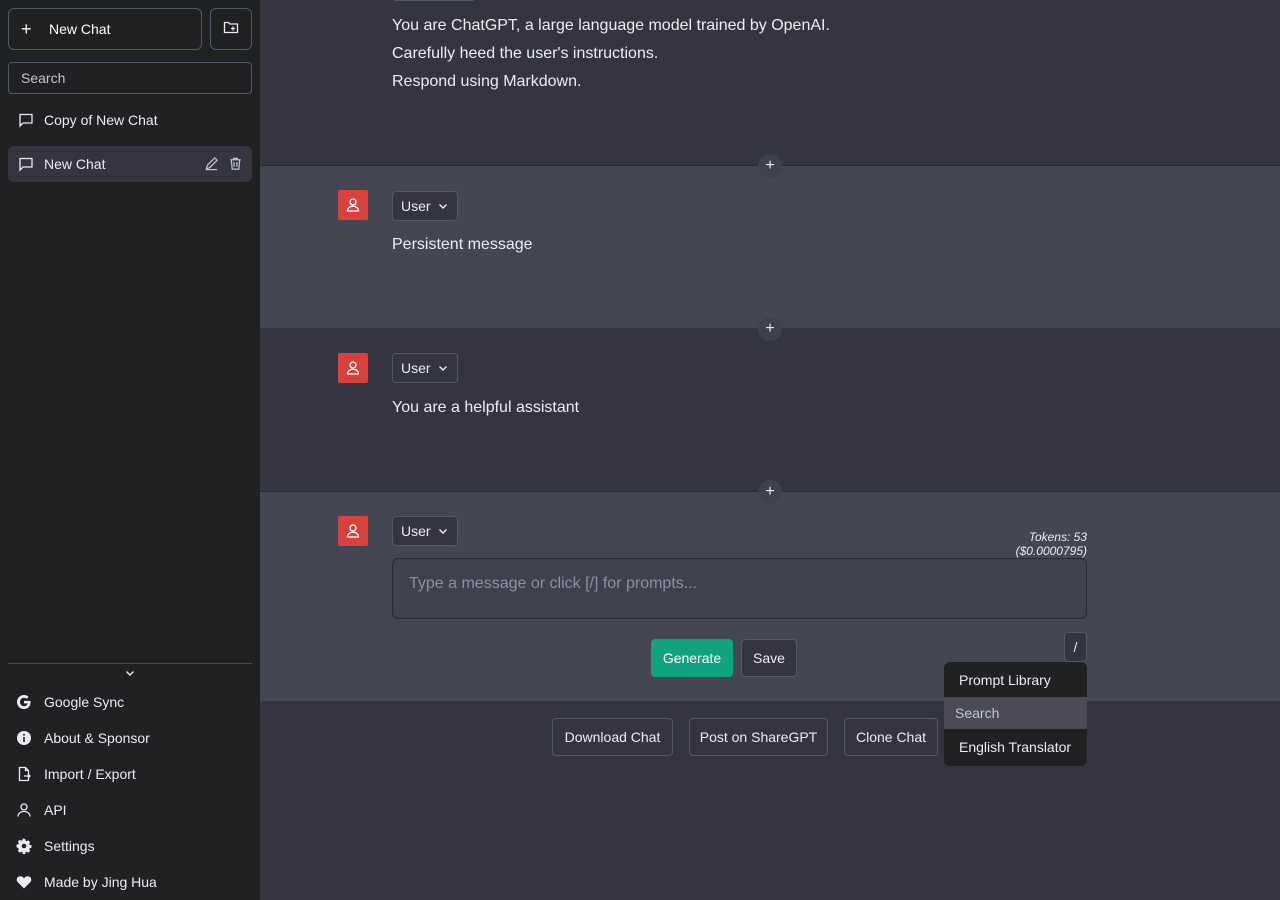 The height and width of the screenshot is (900, 1280). I want to click on menu-api: API, so click(134, 810).